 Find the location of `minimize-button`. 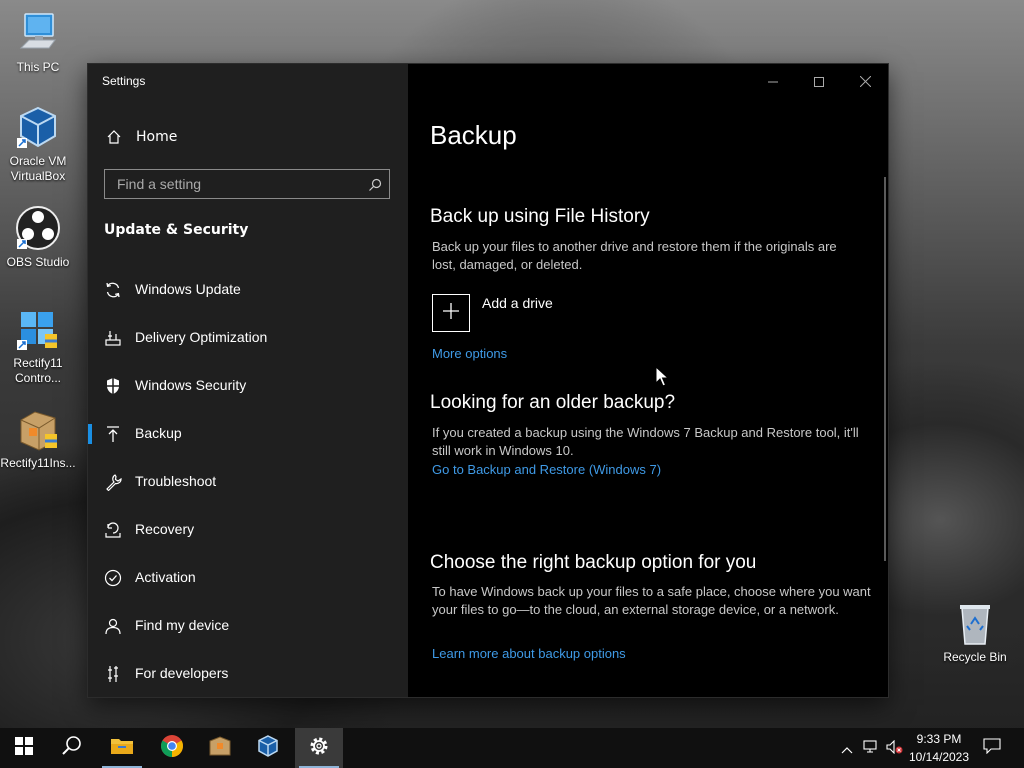

minimize-button is located at coordinates (773, 81).